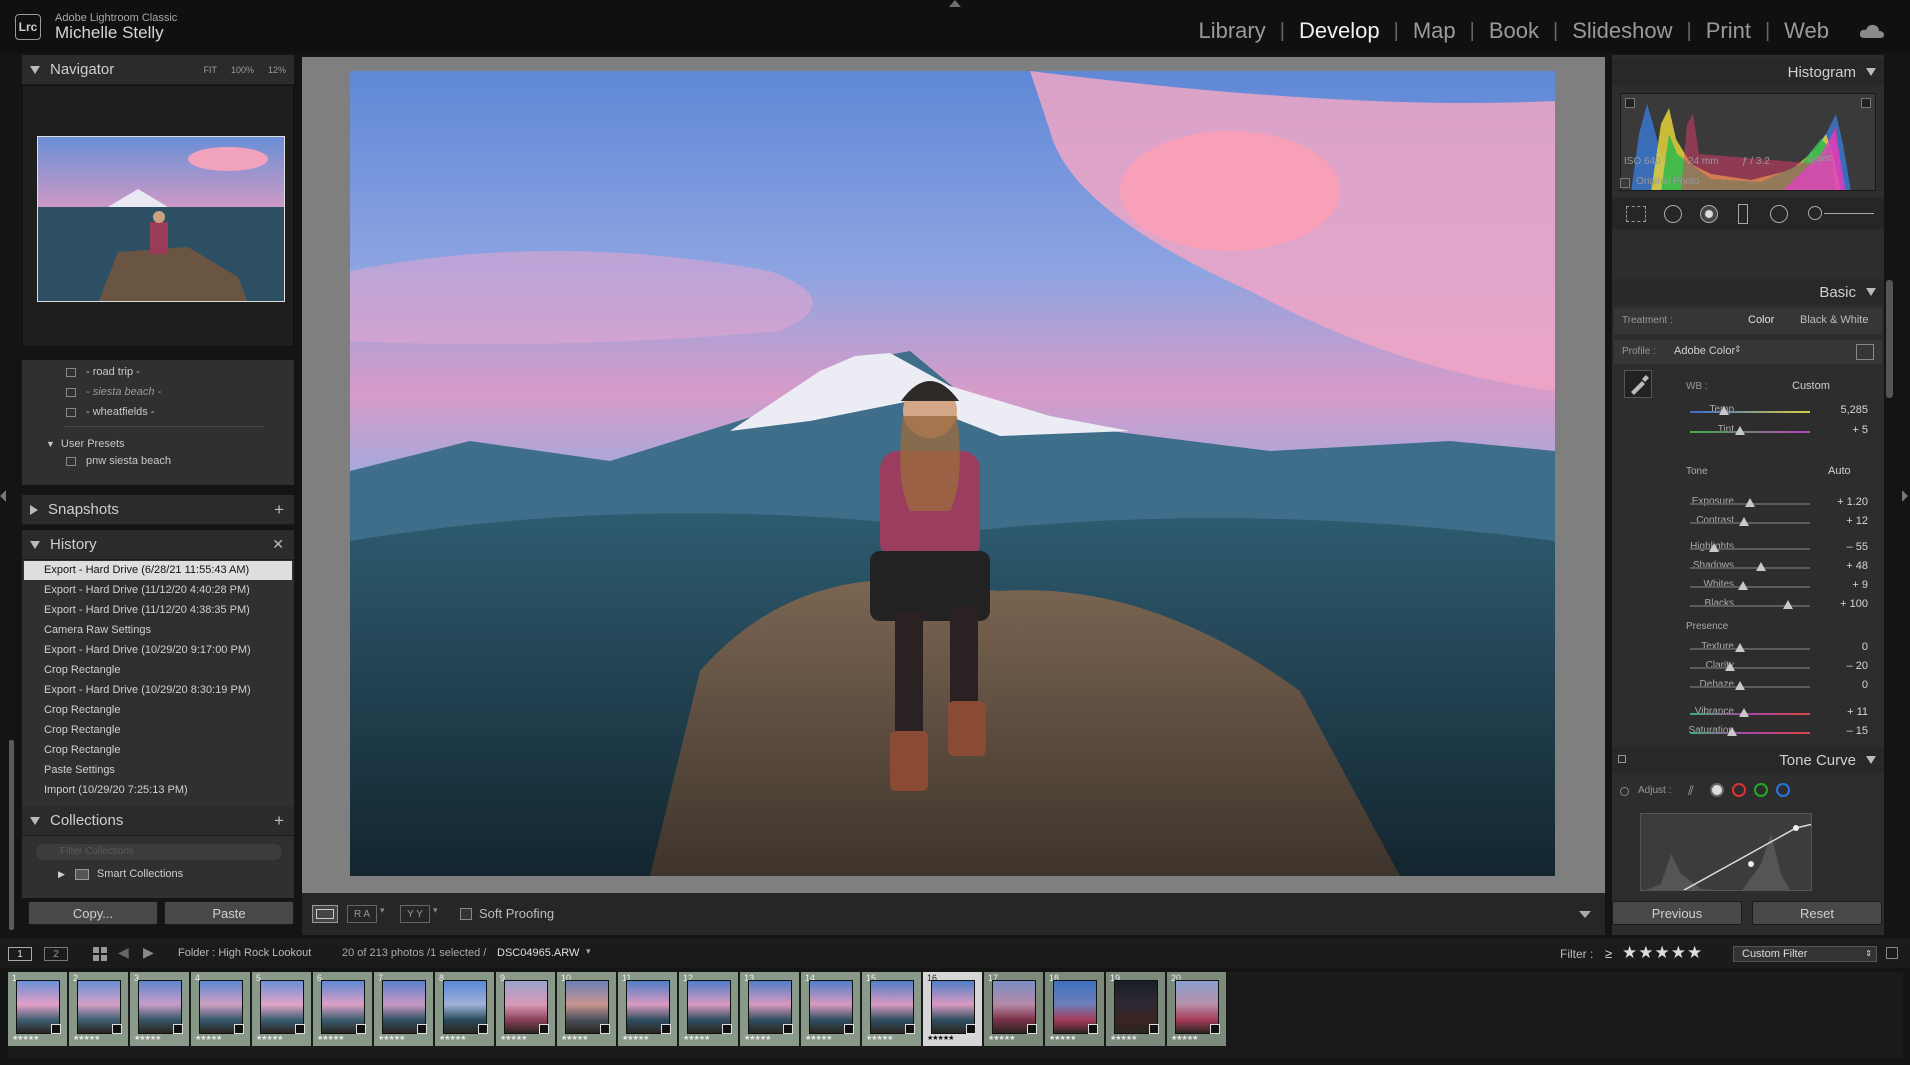  Describe the element at coordinates (148, 952) in the screenshot. I see `forward-arrow-icon: ▶` at that location.